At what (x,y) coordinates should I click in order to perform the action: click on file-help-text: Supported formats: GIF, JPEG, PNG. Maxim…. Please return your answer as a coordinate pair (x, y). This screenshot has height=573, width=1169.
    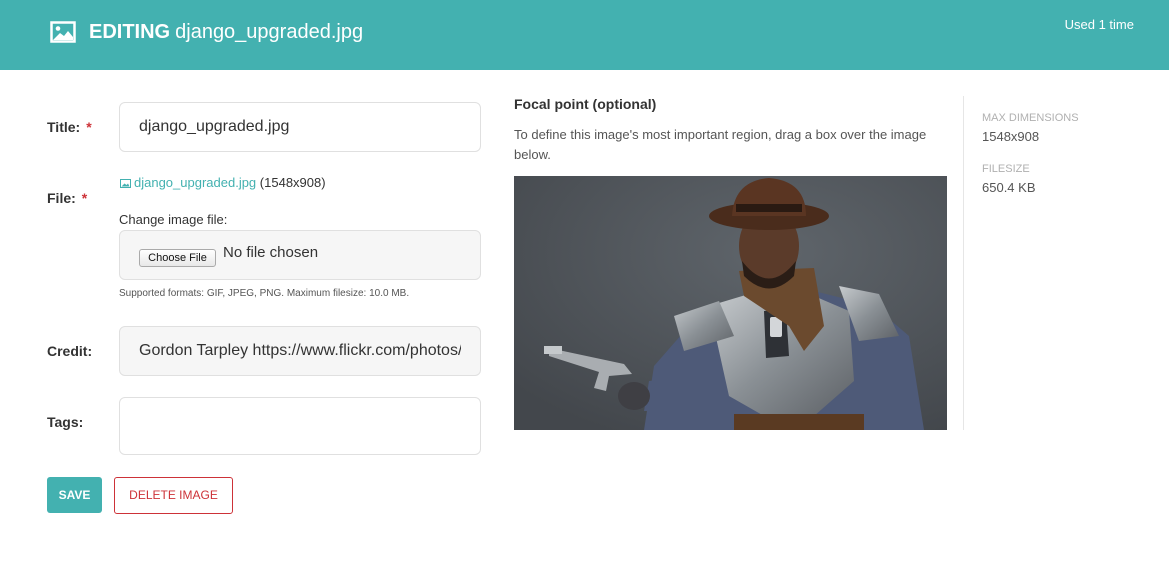
    Looking at the image, I should click on (264, 293).